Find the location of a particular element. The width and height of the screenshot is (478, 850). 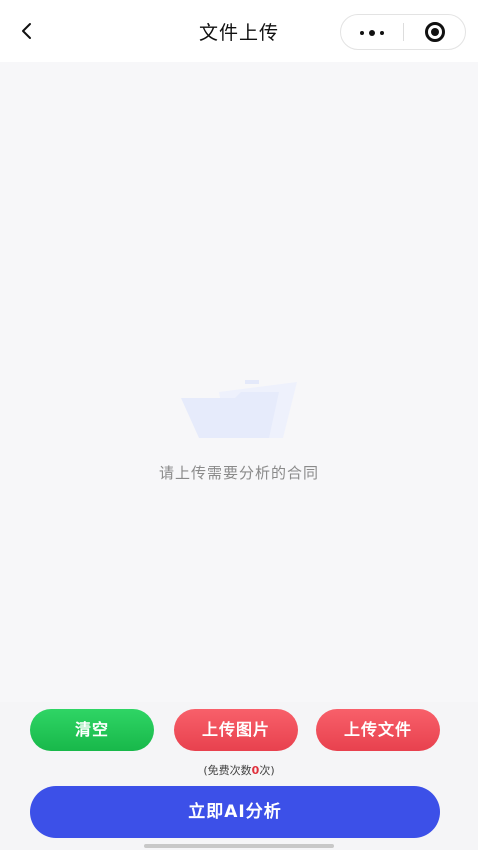

upload-file-button: 上传文件 is located at coordinates (378, 730).